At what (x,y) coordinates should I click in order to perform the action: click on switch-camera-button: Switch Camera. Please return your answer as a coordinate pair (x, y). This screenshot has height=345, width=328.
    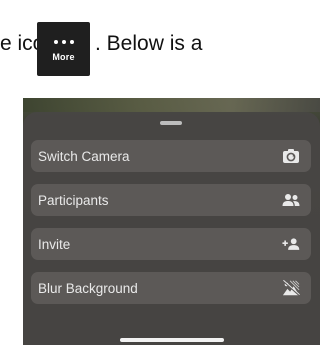
    Looking at the image, I should click on (171, 156).